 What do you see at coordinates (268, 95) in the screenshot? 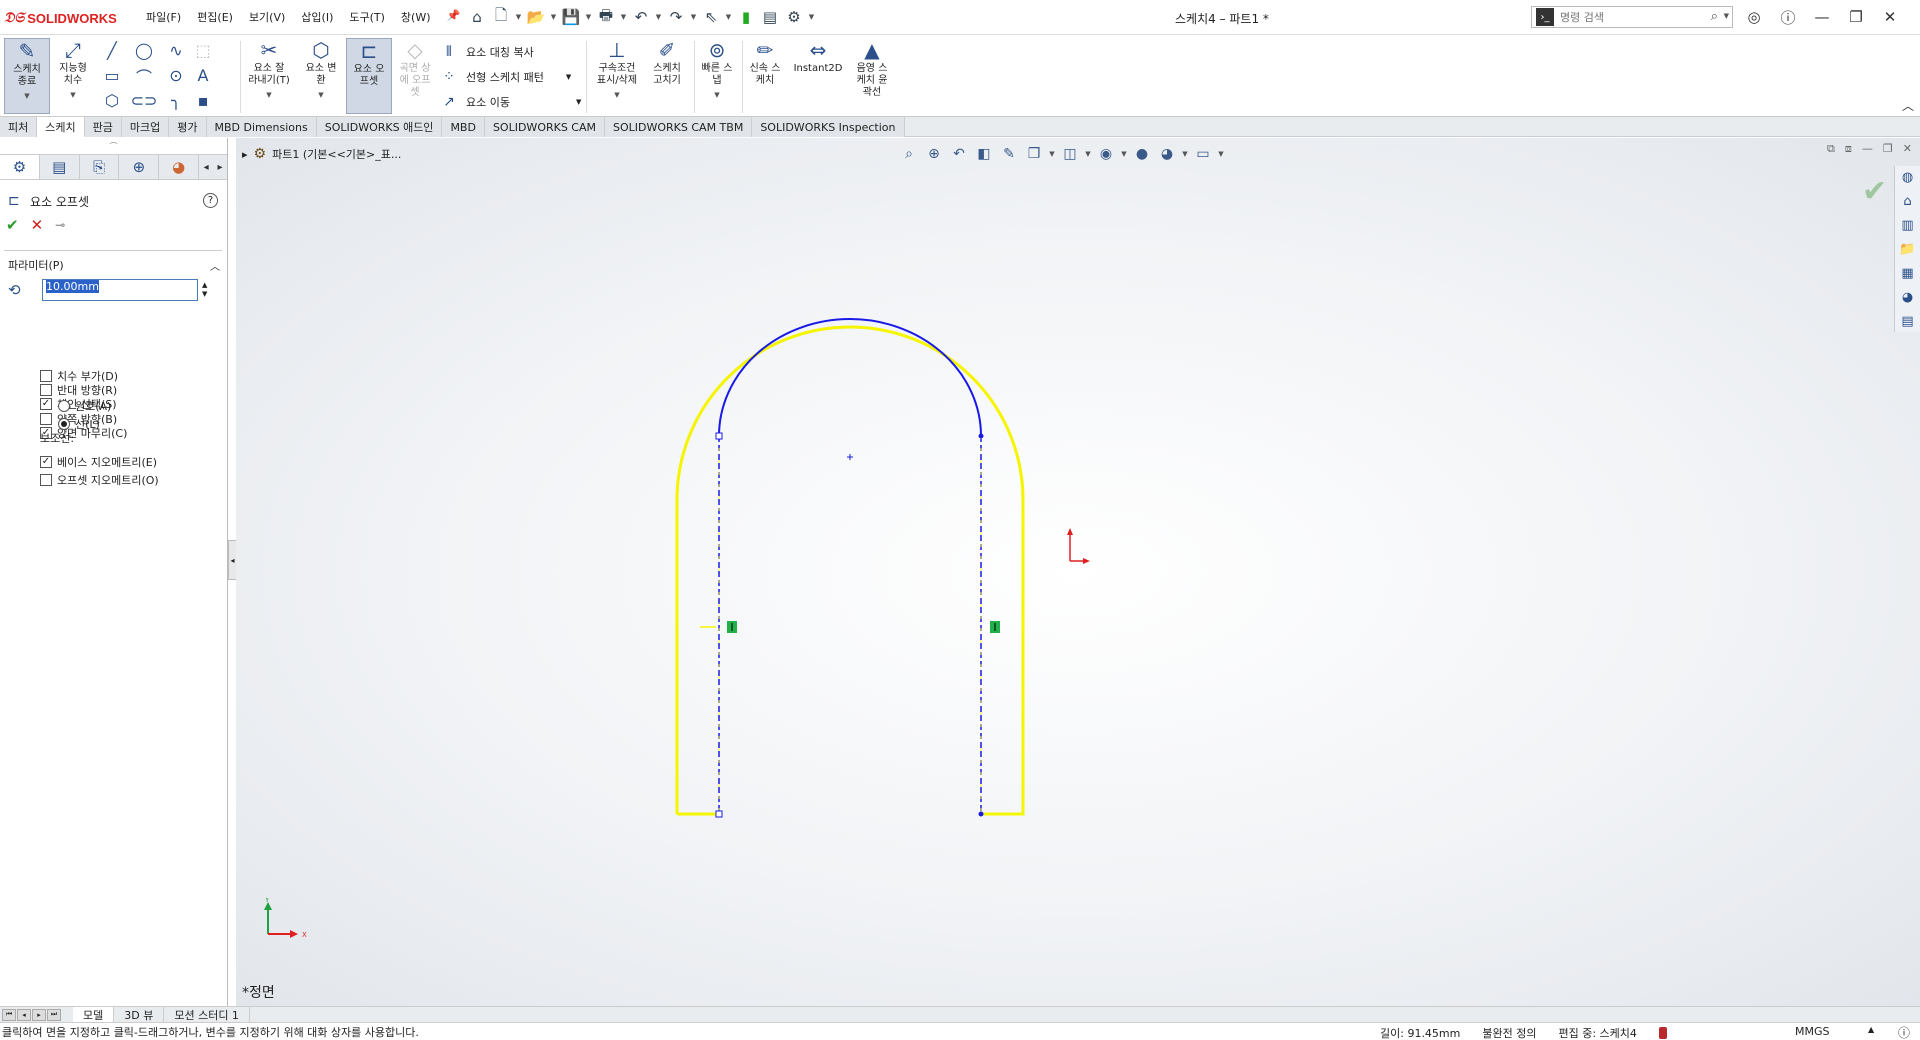
I see `trim-dropdown: ▼` at bounding box center [268, 95].